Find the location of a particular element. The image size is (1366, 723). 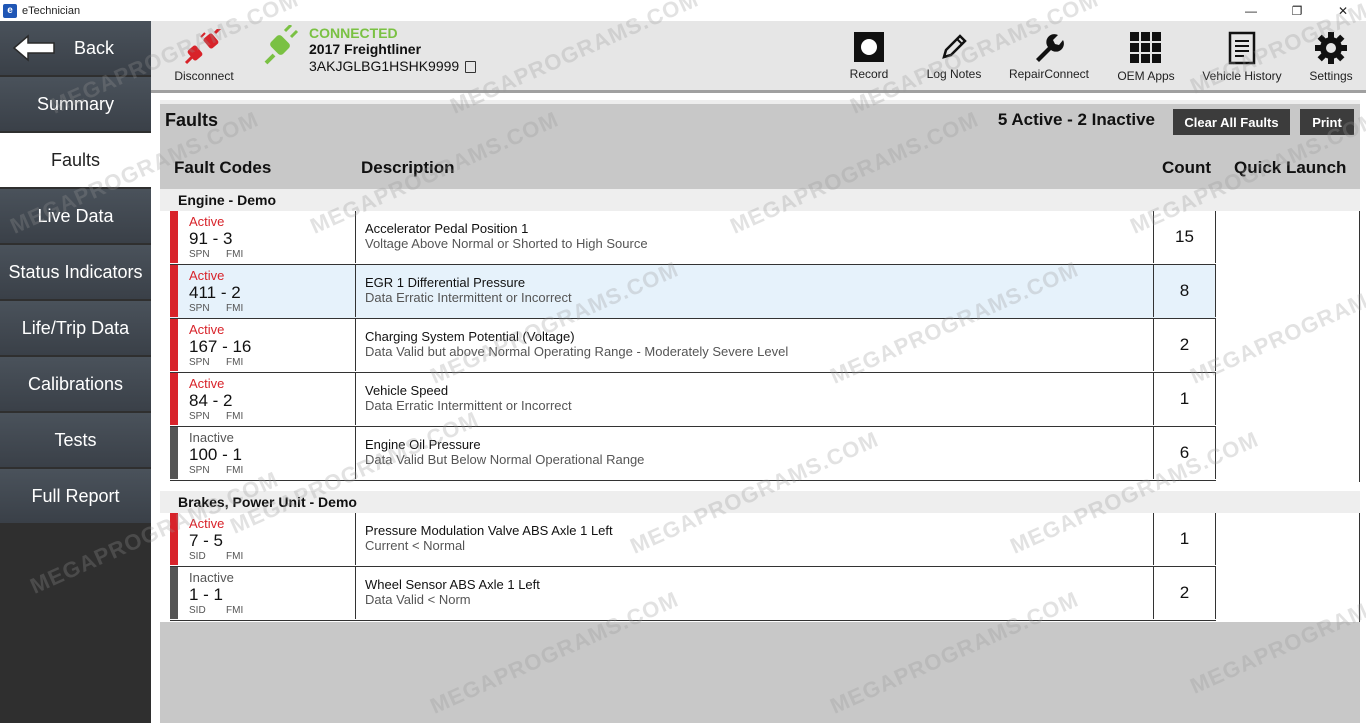

close-button: ✕ is located at coordinates (1343, 10).